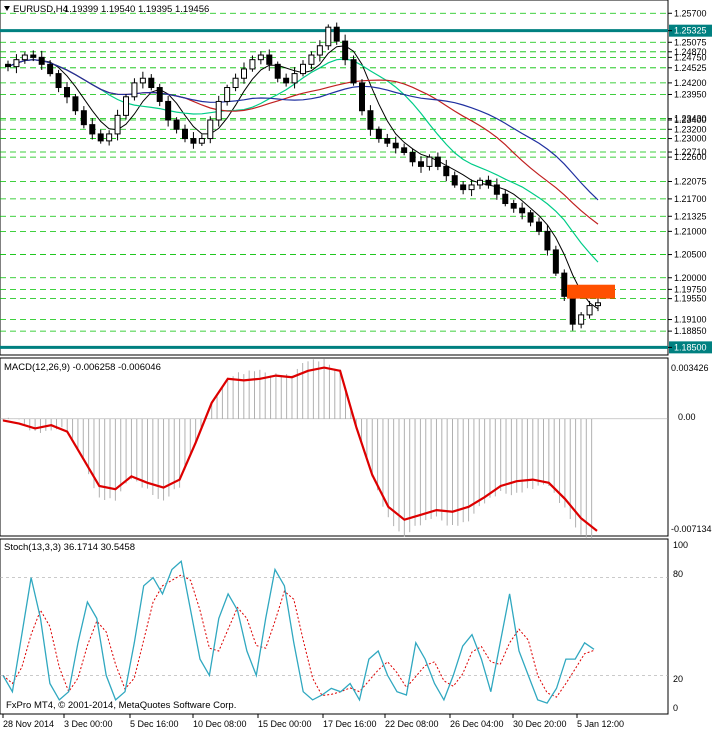 This screenshot has width=712, height=732. Describe the element at coordinates (350, 724) in the screenshot. I see `time-axis-label: 17 Dec 16:00` at that location.